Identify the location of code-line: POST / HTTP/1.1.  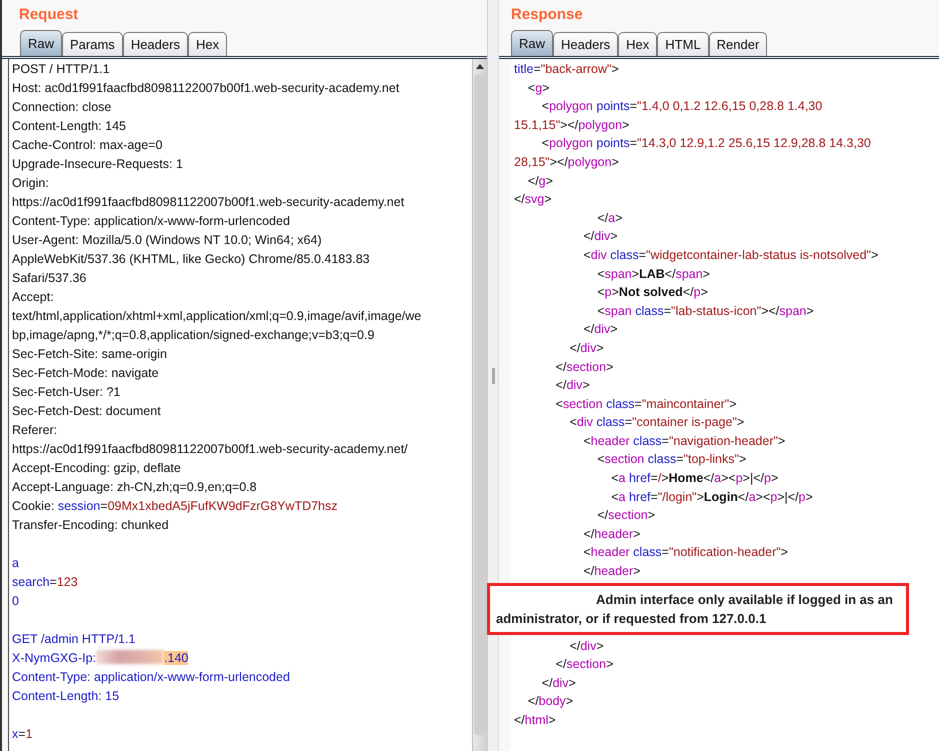
(61, 69).